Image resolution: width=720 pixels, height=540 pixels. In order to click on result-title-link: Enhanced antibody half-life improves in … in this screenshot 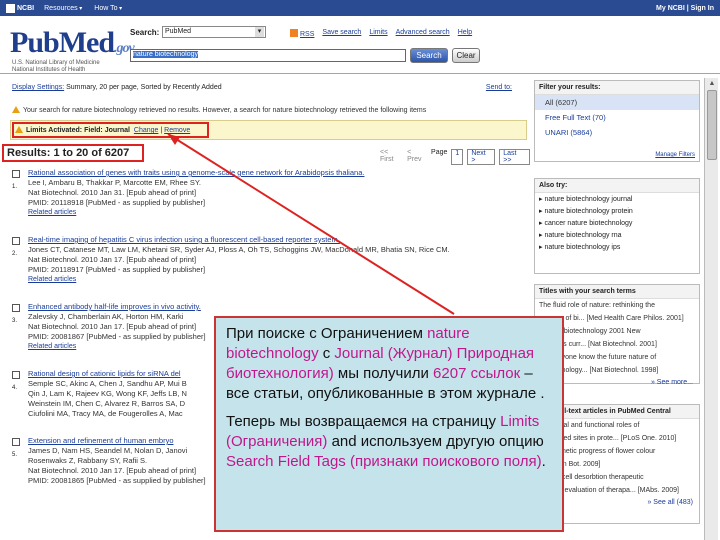, I will do `click(278, 307)`.